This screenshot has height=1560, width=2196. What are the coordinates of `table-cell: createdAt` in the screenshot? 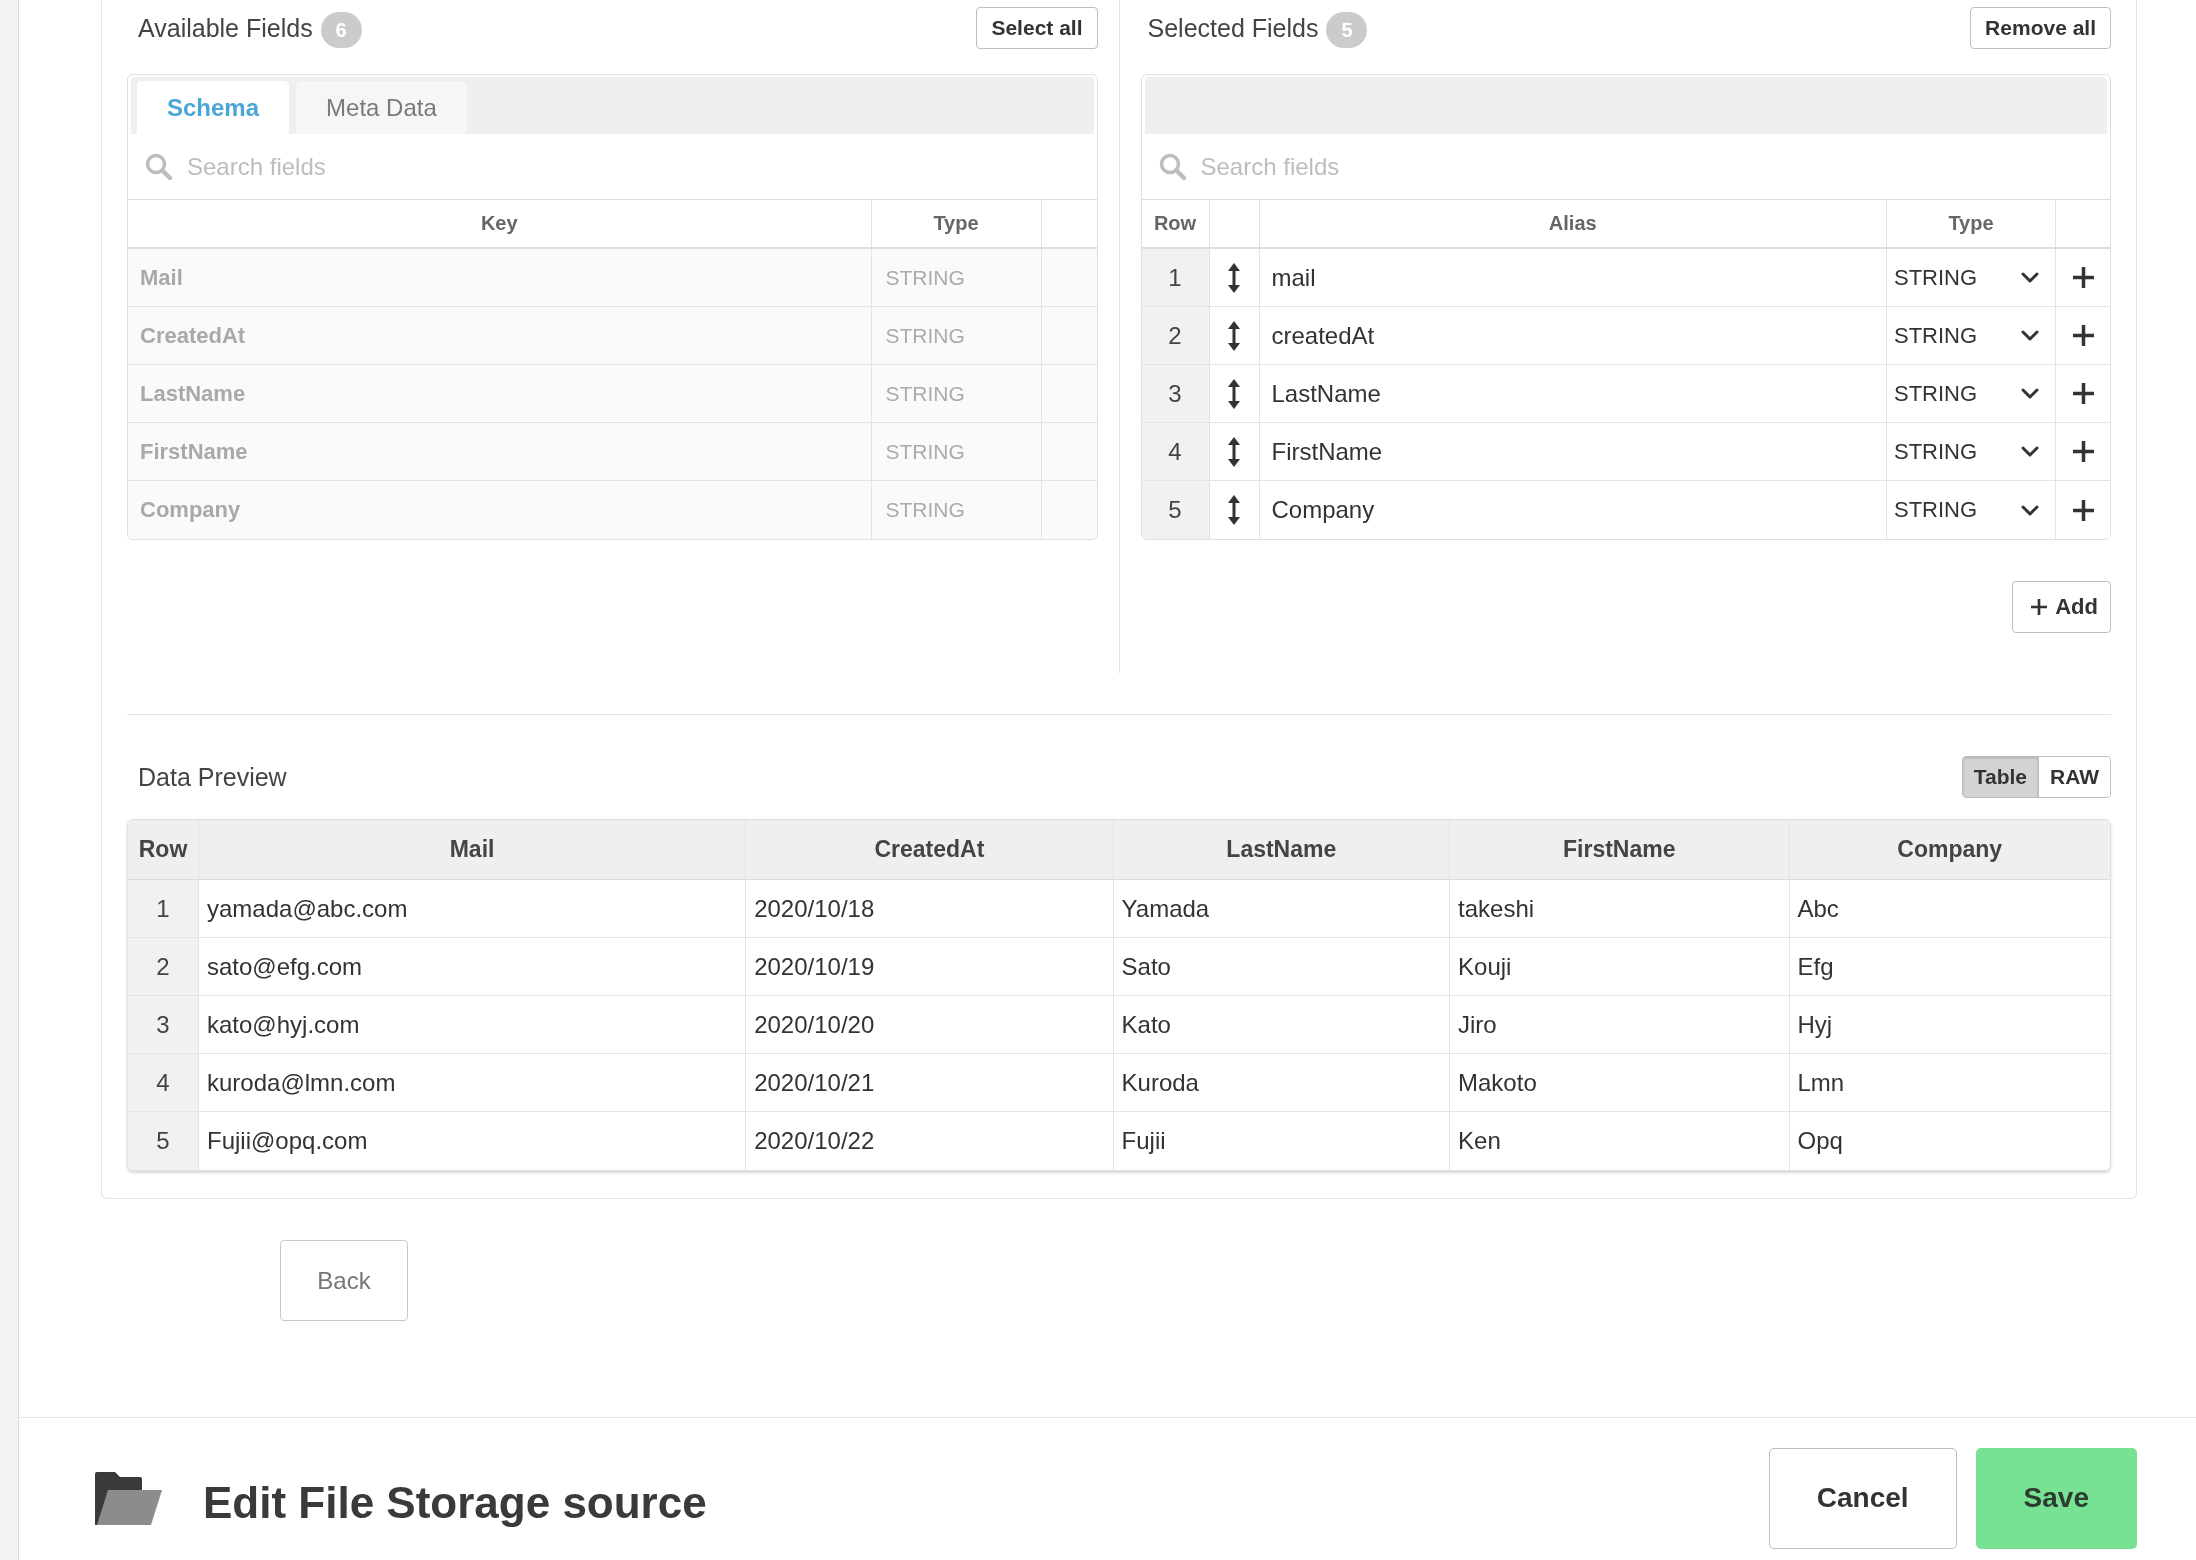 It's located at (1573, 335).